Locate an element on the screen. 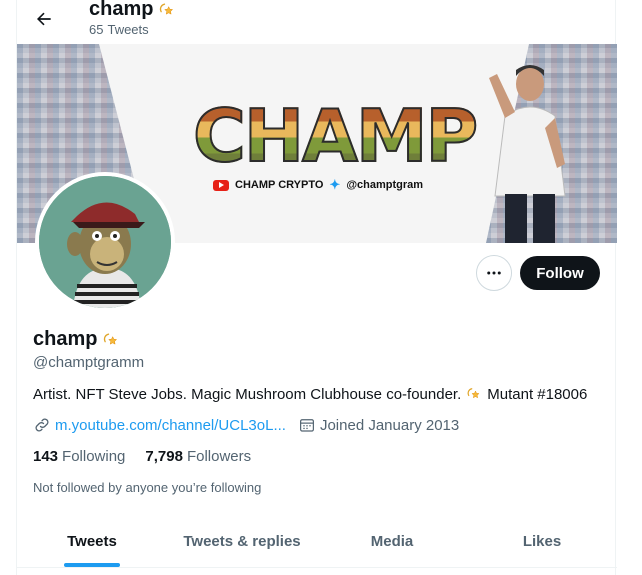 This screenshot has width=642, height=575. followers-stat: 7,798 Followers is located at coordinates (198, 456).